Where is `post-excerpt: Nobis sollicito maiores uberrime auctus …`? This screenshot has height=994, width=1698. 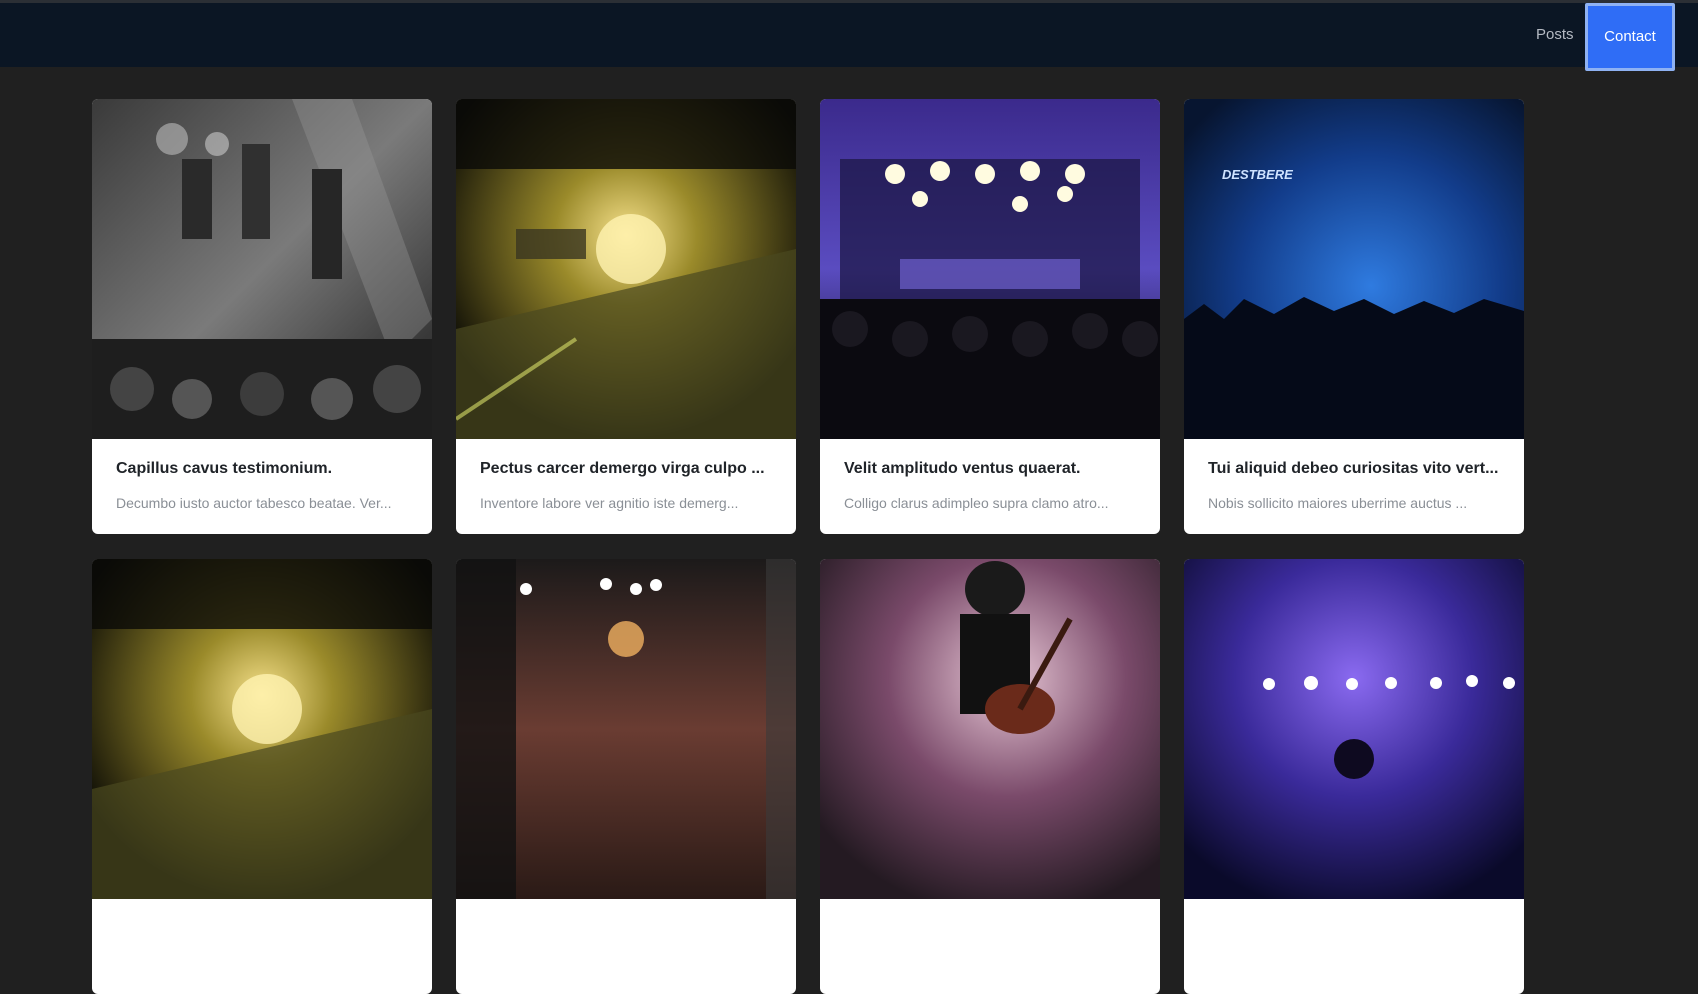 post-excerpt: Nobis sollicito maiores uberrime auctus … is located at coordinates (1338, 503).